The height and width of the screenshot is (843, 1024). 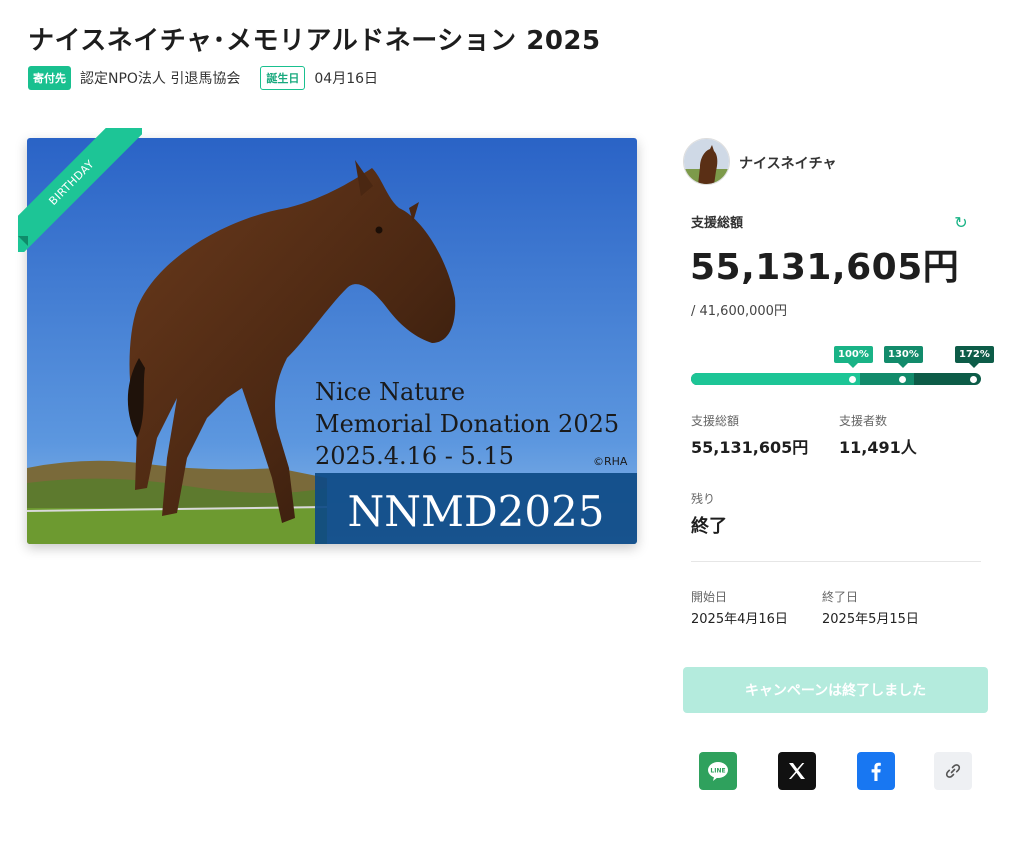 I want to click on stat-supporters-label: 支援者数, so click(x=863, y=421).